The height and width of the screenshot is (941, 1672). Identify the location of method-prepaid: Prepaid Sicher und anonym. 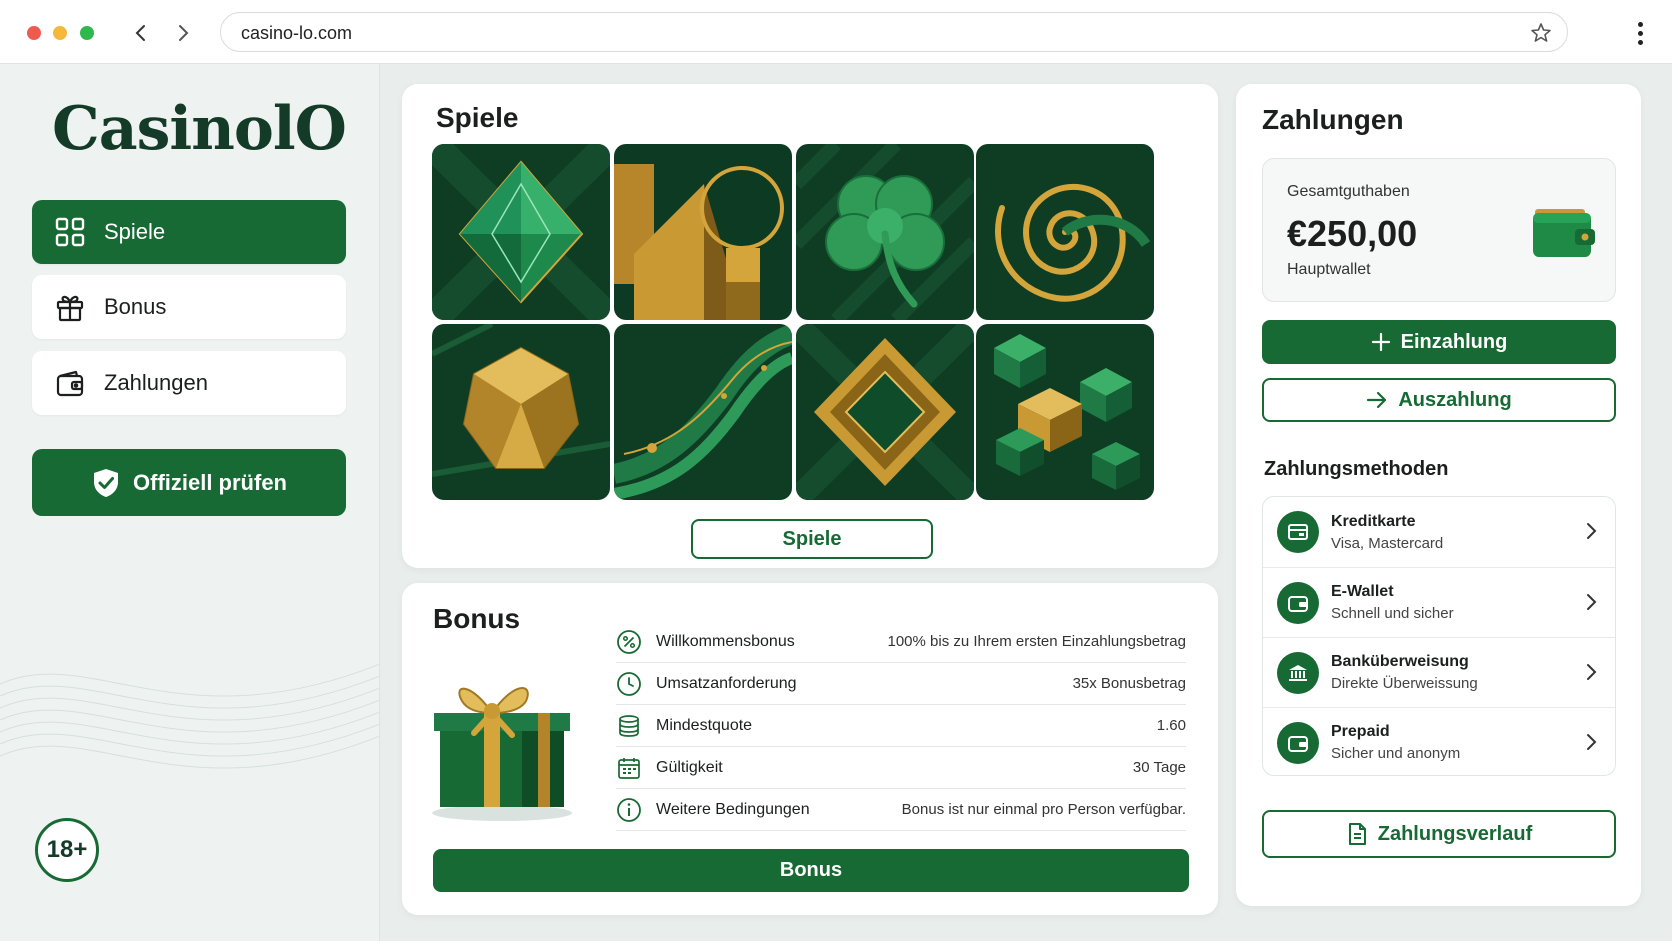
(1439, 742).